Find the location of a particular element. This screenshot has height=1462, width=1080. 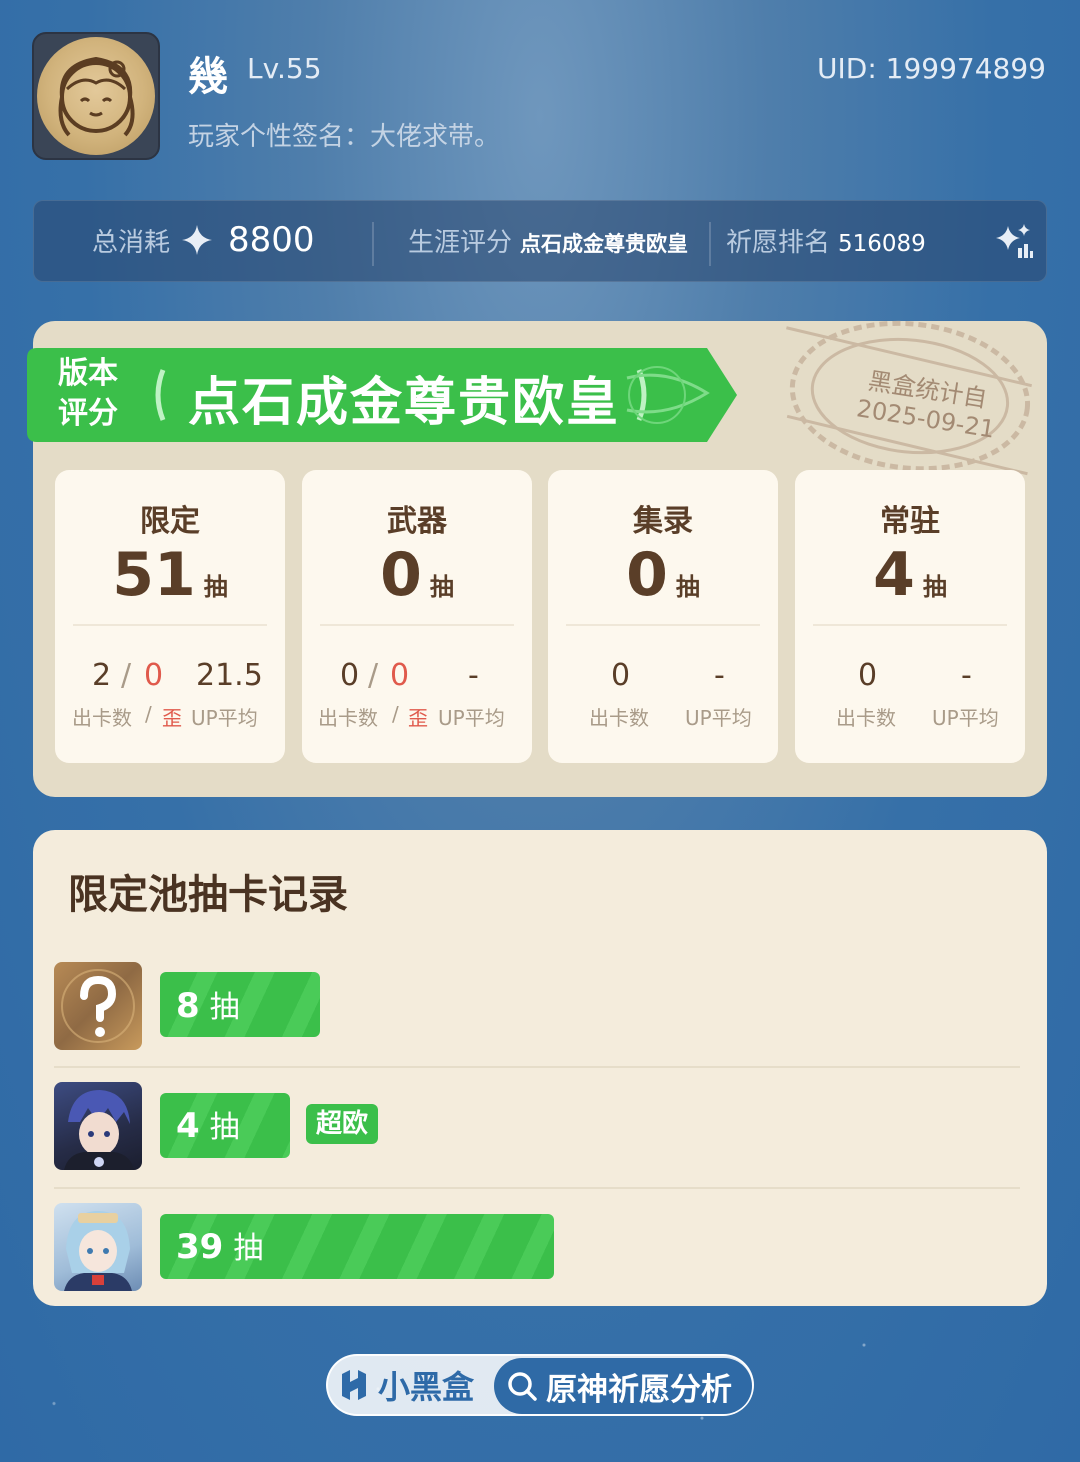

avatar-portrait is located at coordinates (96, 96).